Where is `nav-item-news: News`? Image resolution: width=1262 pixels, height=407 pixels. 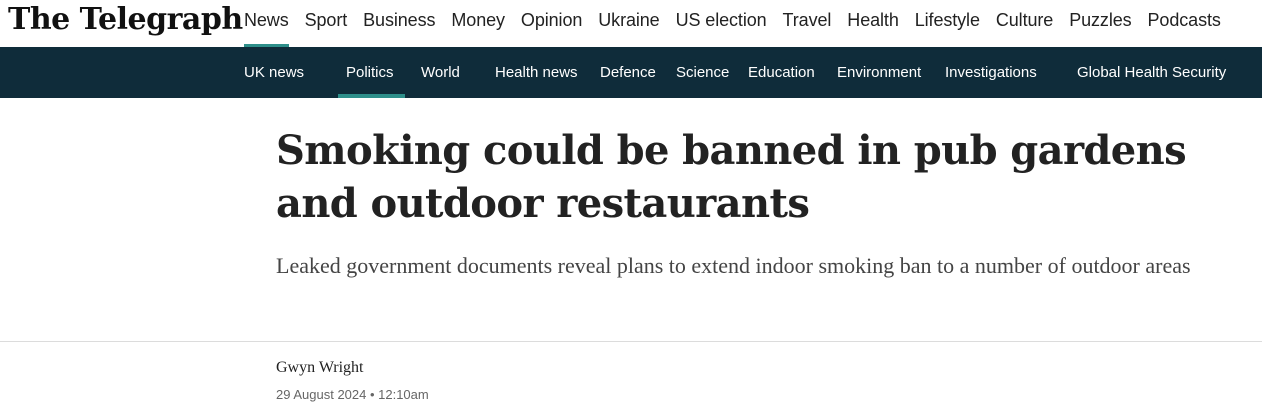
nav-item-news: News is located at coordinates (266, 23).